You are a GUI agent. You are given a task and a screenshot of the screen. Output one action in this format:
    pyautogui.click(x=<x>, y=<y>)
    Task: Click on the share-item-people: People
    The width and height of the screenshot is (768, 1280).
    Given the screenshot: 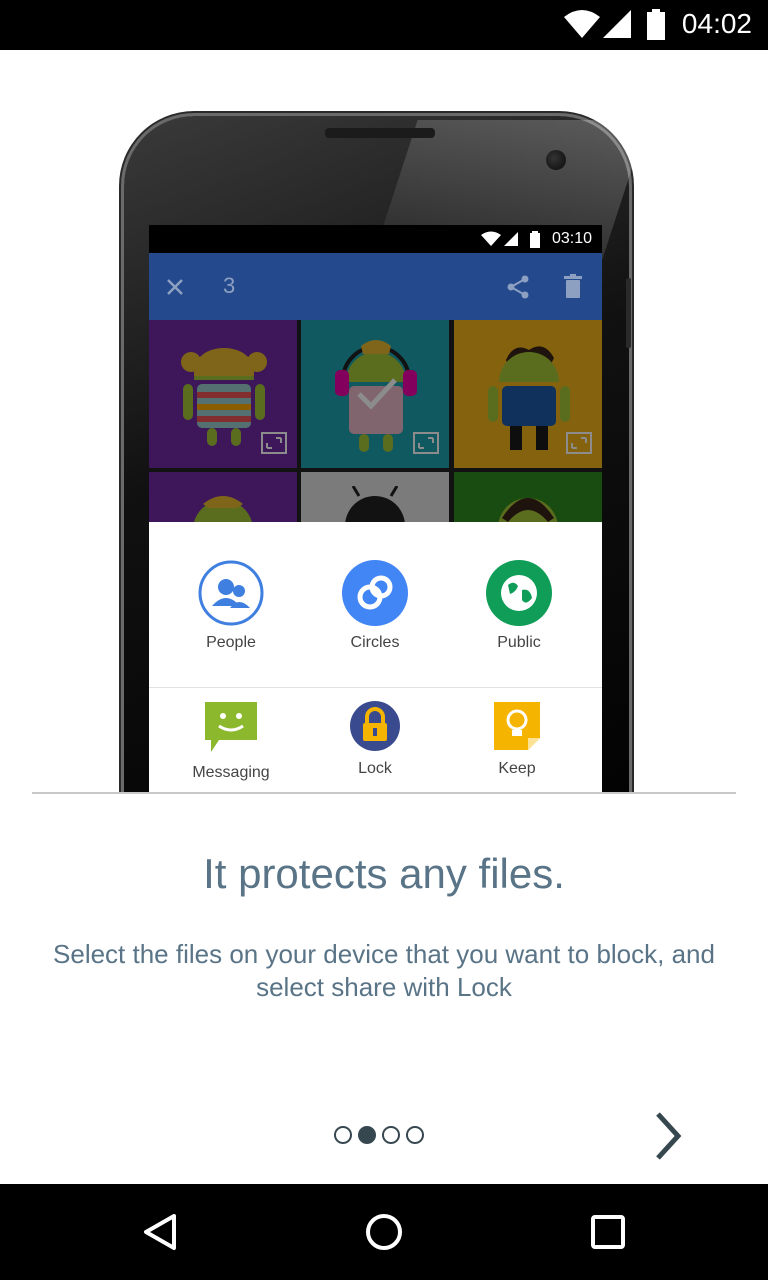 What is the action you would take?
    pyautogui.click(x=231, y=606)
    